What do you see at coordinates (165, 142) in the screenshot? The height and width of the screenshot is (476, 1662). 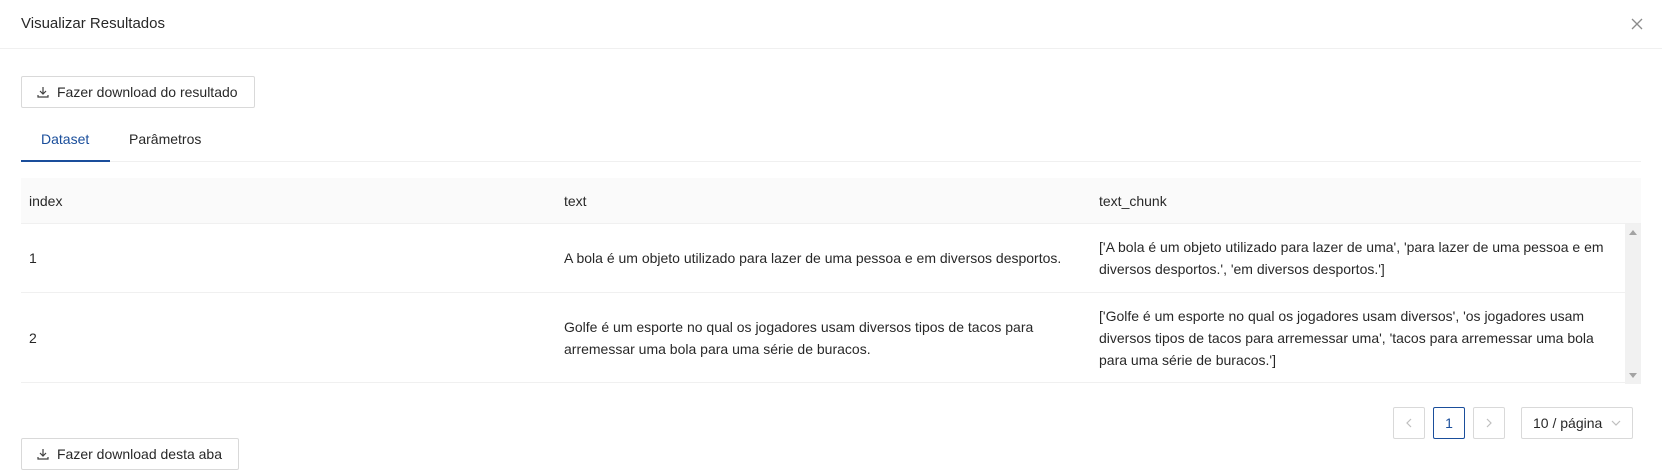 I see `tab-parametros: Parâmetros` at bounding box center [165, 142].